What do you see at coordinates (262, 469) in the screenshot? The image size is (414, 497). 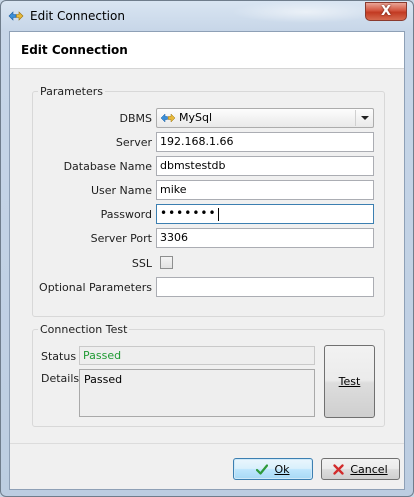 I see `checkmark-icon` at bounding box center [262, 469].